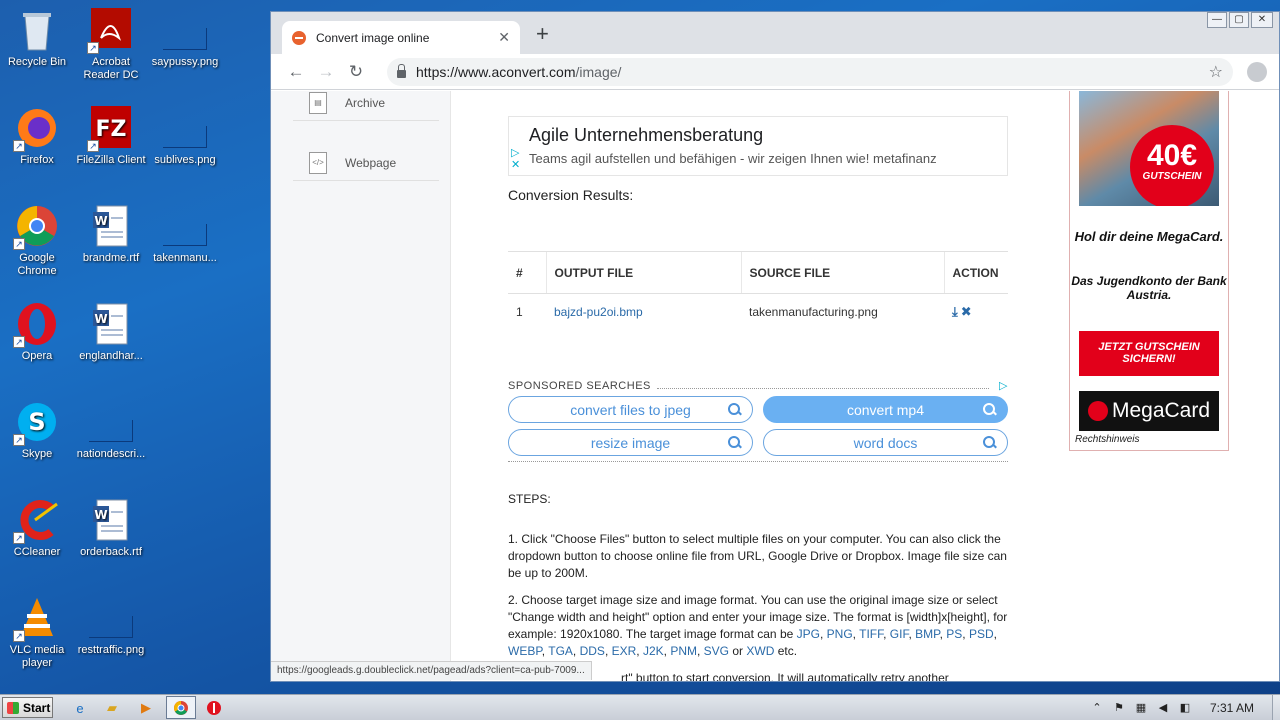 The image size is (1280, 720). I want to click on desktop-icon-recycle-bin: Recycle Bin, so click(37, 38).